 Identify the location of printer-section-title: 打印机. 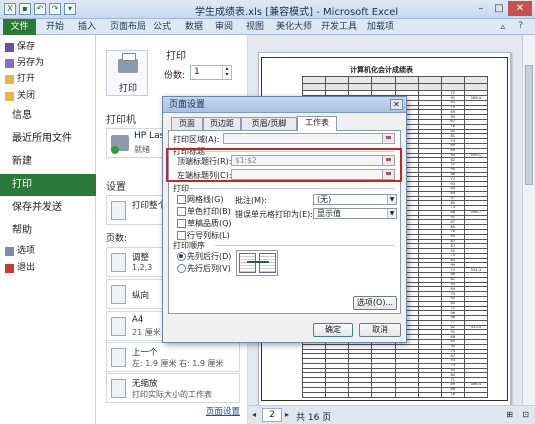
(121, 120).